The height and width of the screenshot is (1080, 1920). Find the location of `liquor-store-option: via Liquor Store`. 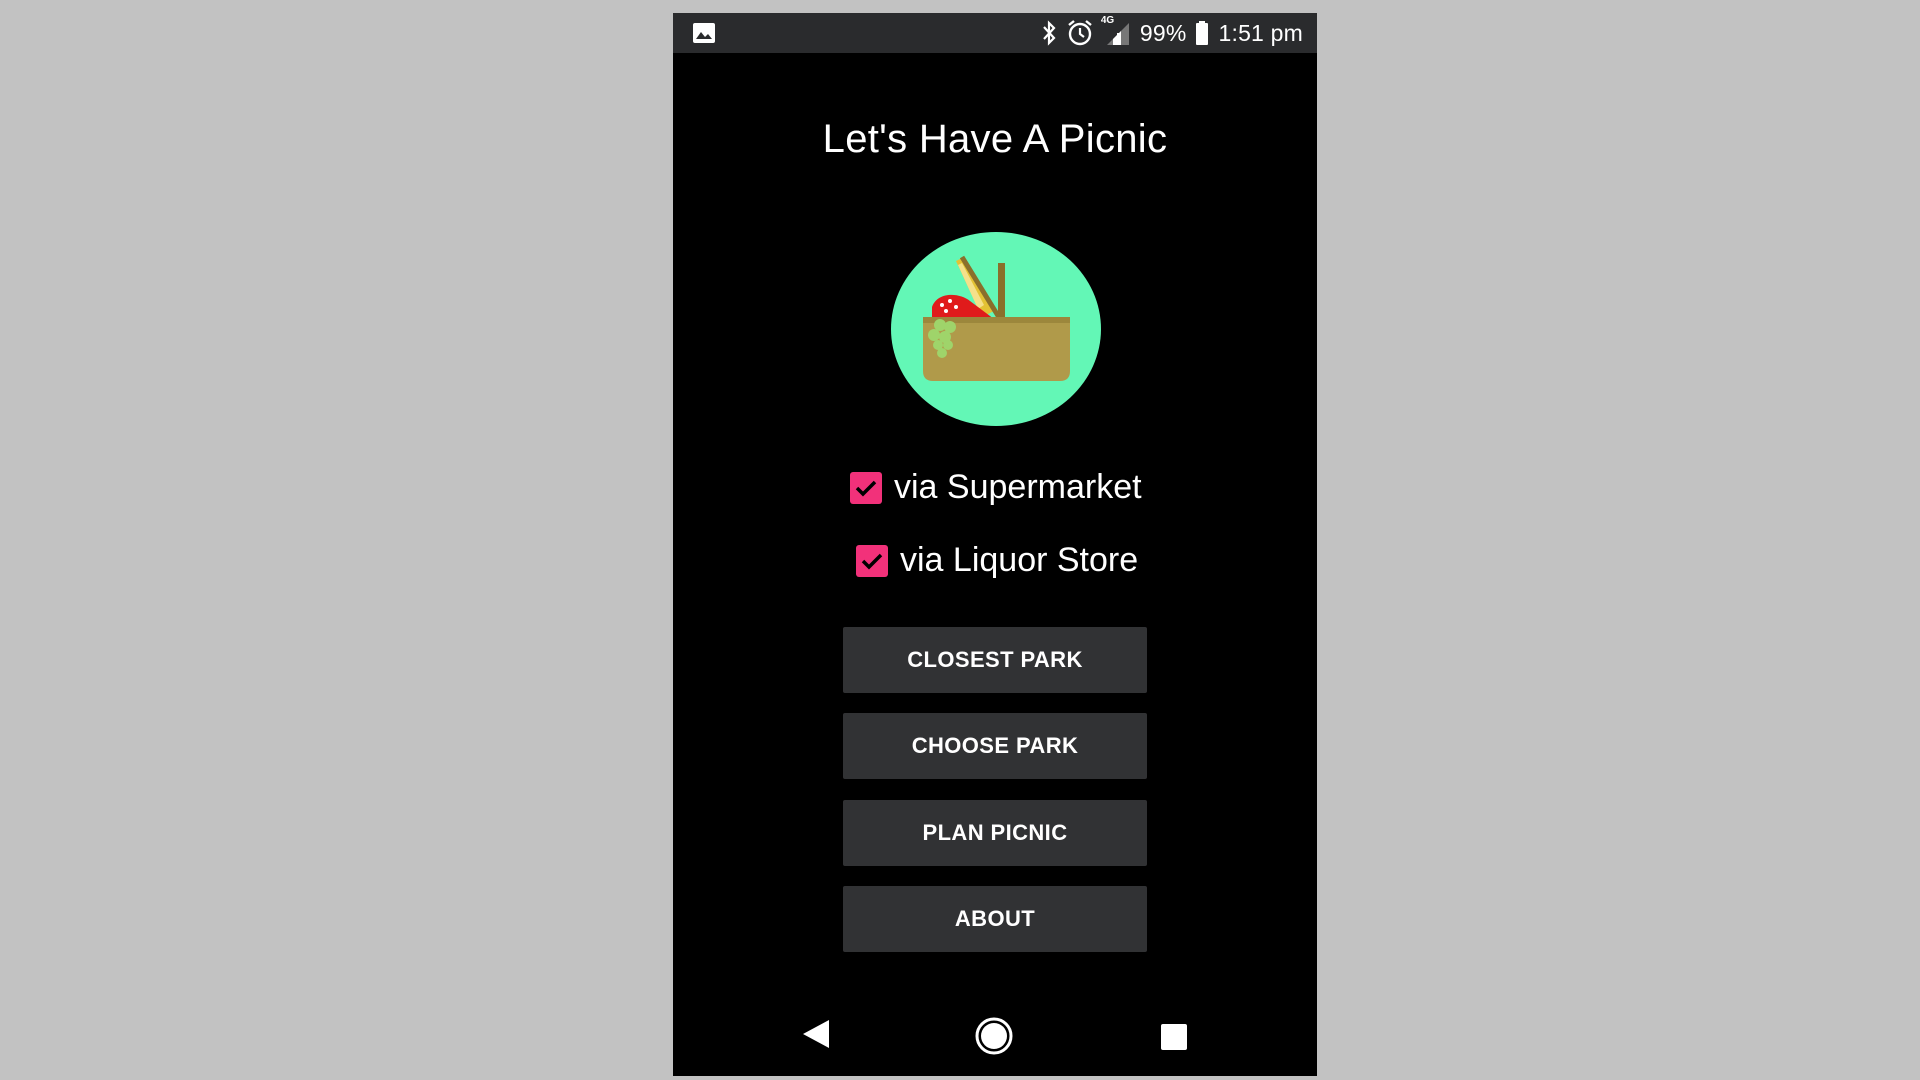

liquor-store-option: via Liquor Store is located at coordinates (997, 560).